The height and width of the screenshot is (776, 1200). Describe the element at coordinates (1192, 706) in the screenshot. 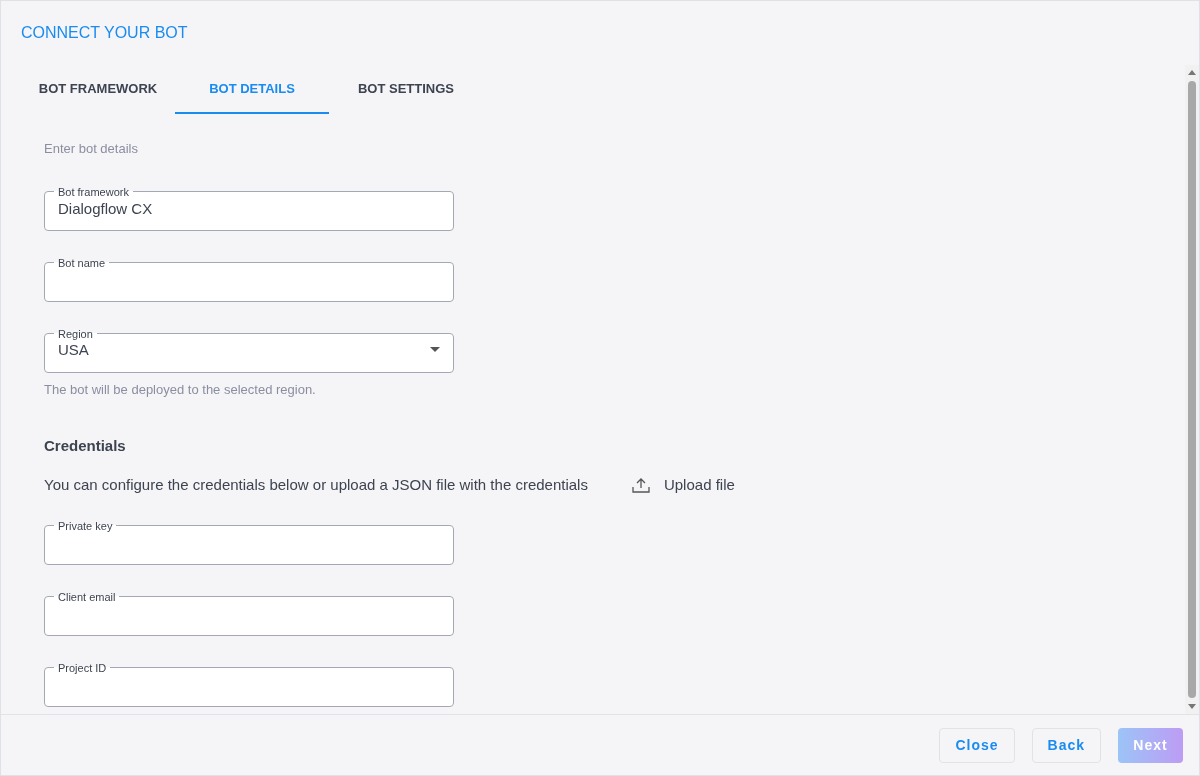

I see `down-arrow-icon` at that location.